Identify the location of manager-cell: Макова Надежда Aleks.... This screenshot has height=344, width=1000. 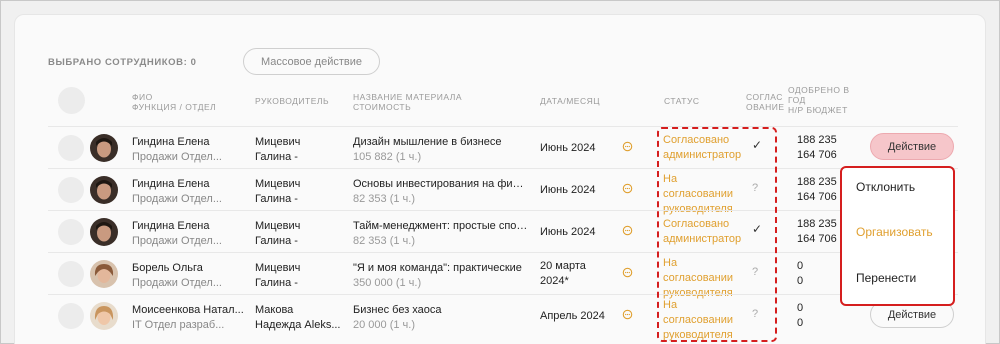
(298, 317).